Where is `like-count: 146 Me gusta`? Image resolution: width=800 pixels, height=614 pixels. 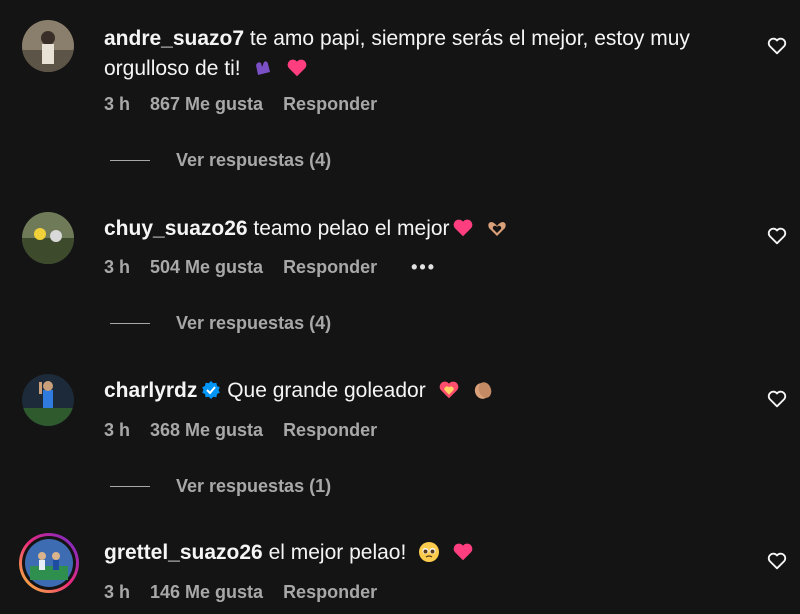 like-count: 146 Me gusta is located at coordinates (206, 592).